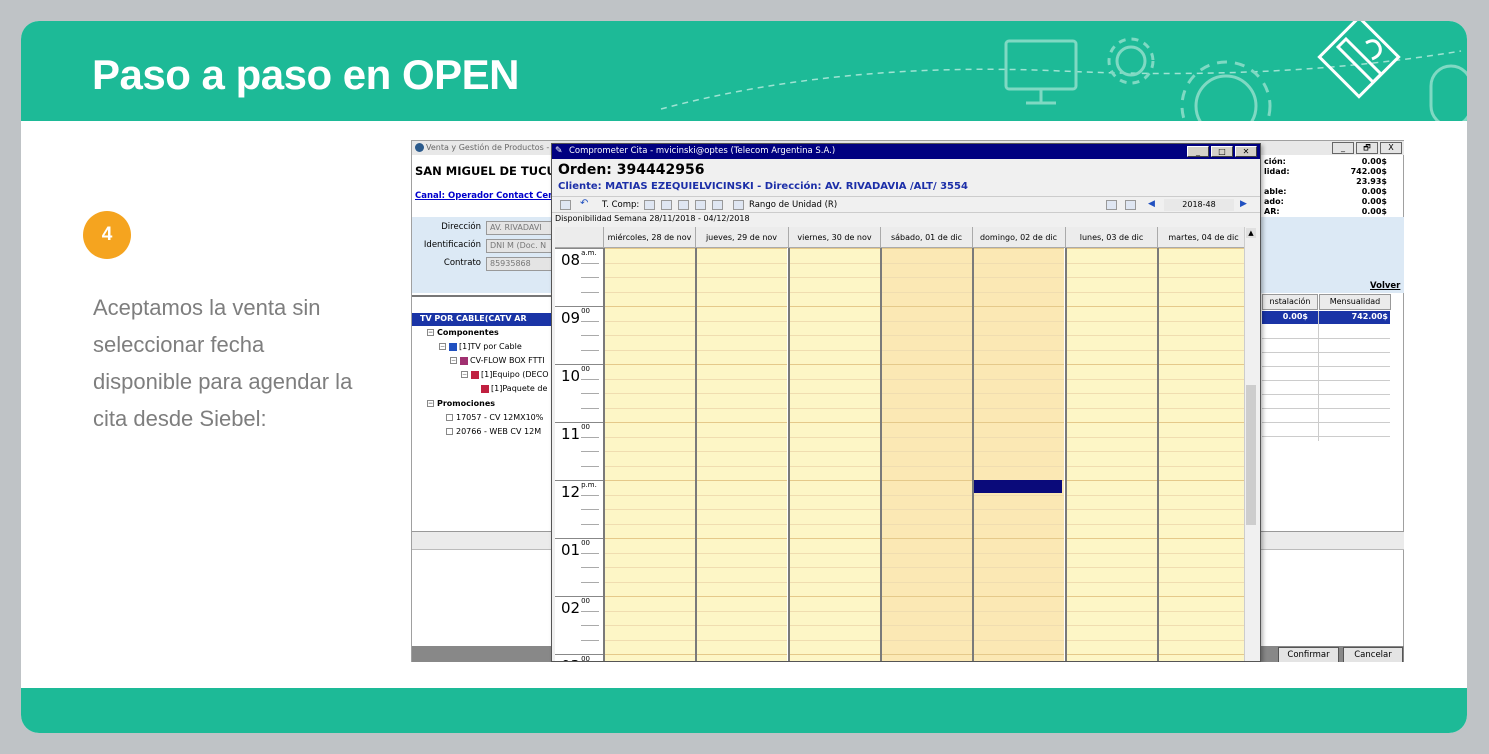 This screenshot has width=1489, height=754. What do you see at coordinates (1111, 205) in the screenshot?
I see `calendar-icon` at bounding box center [1111, 205].